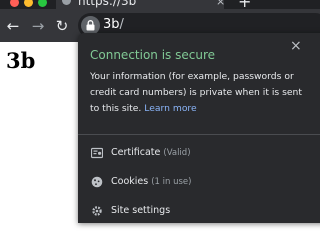 This screenshot has width=320, height=240. I want to click on certificate-item: Certificate (Valid), so click(199, 154).